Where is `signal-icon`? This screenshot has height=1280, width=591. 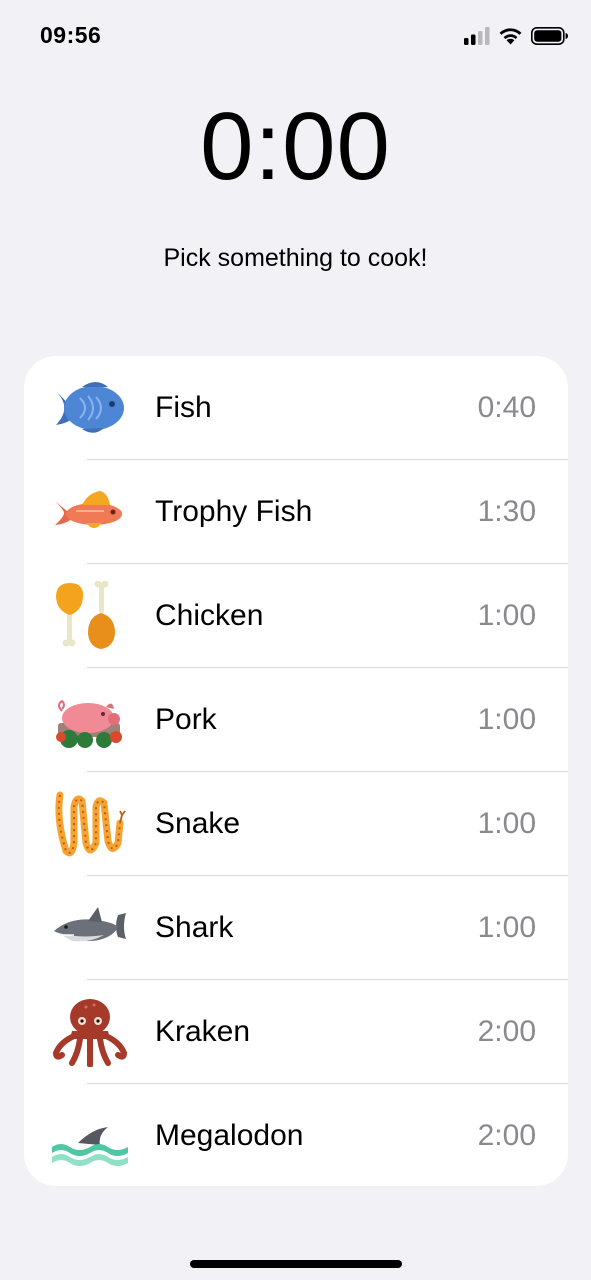
signal-icon is located at coordinates (477, 36).